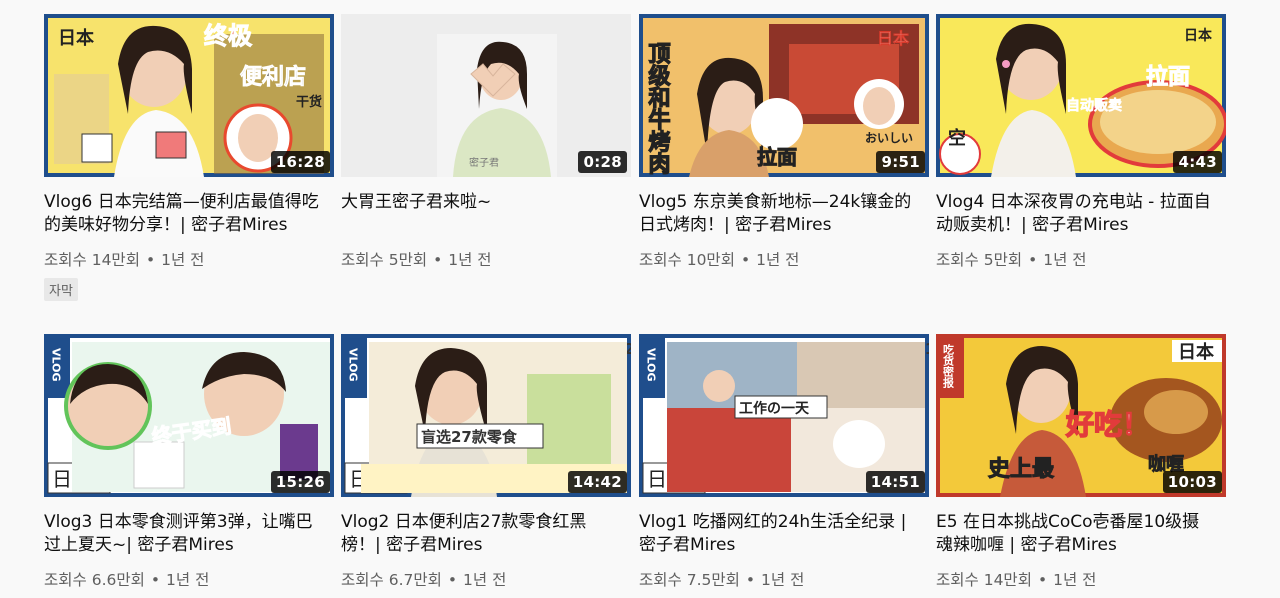 The image size is (1280, 598). What do you see at coordinates (309, 102) in the screenshot?
I see `svg-text: 干货` at bounding box center [309, 102].